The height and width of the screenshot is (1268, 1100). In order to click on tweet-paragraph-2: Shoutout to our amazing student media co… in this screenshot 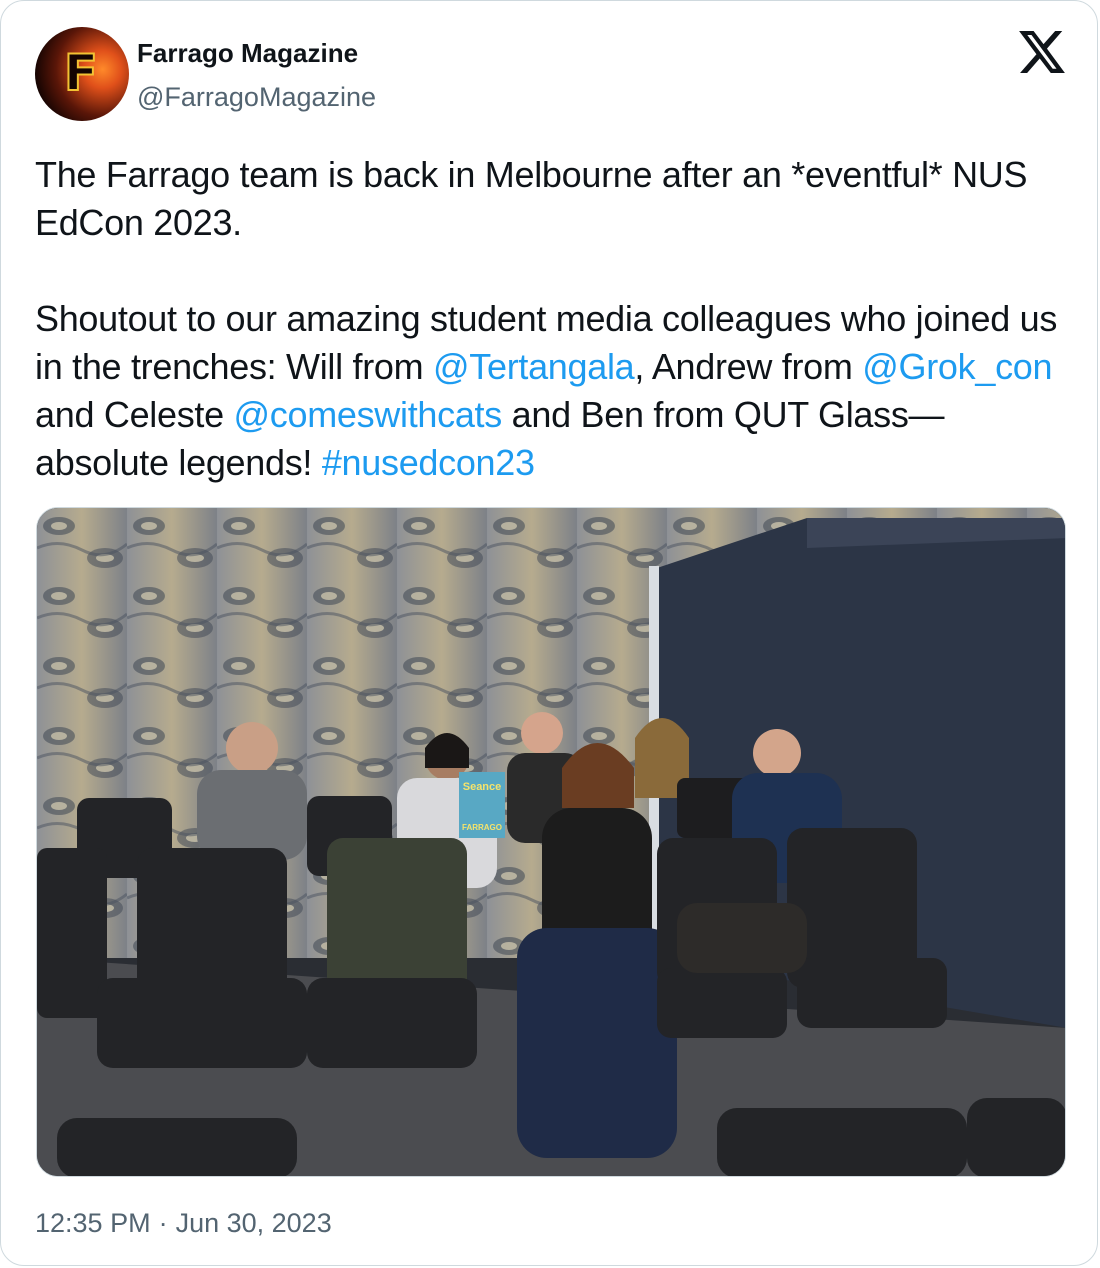, I will do `click(555, 391)`.